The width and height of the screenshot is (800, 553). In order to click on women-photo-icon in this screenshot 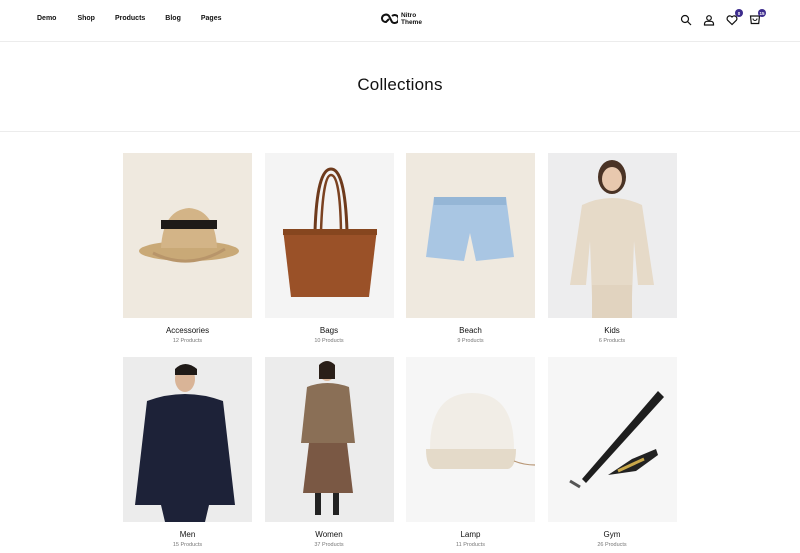, I will do `click(329, 439)`.